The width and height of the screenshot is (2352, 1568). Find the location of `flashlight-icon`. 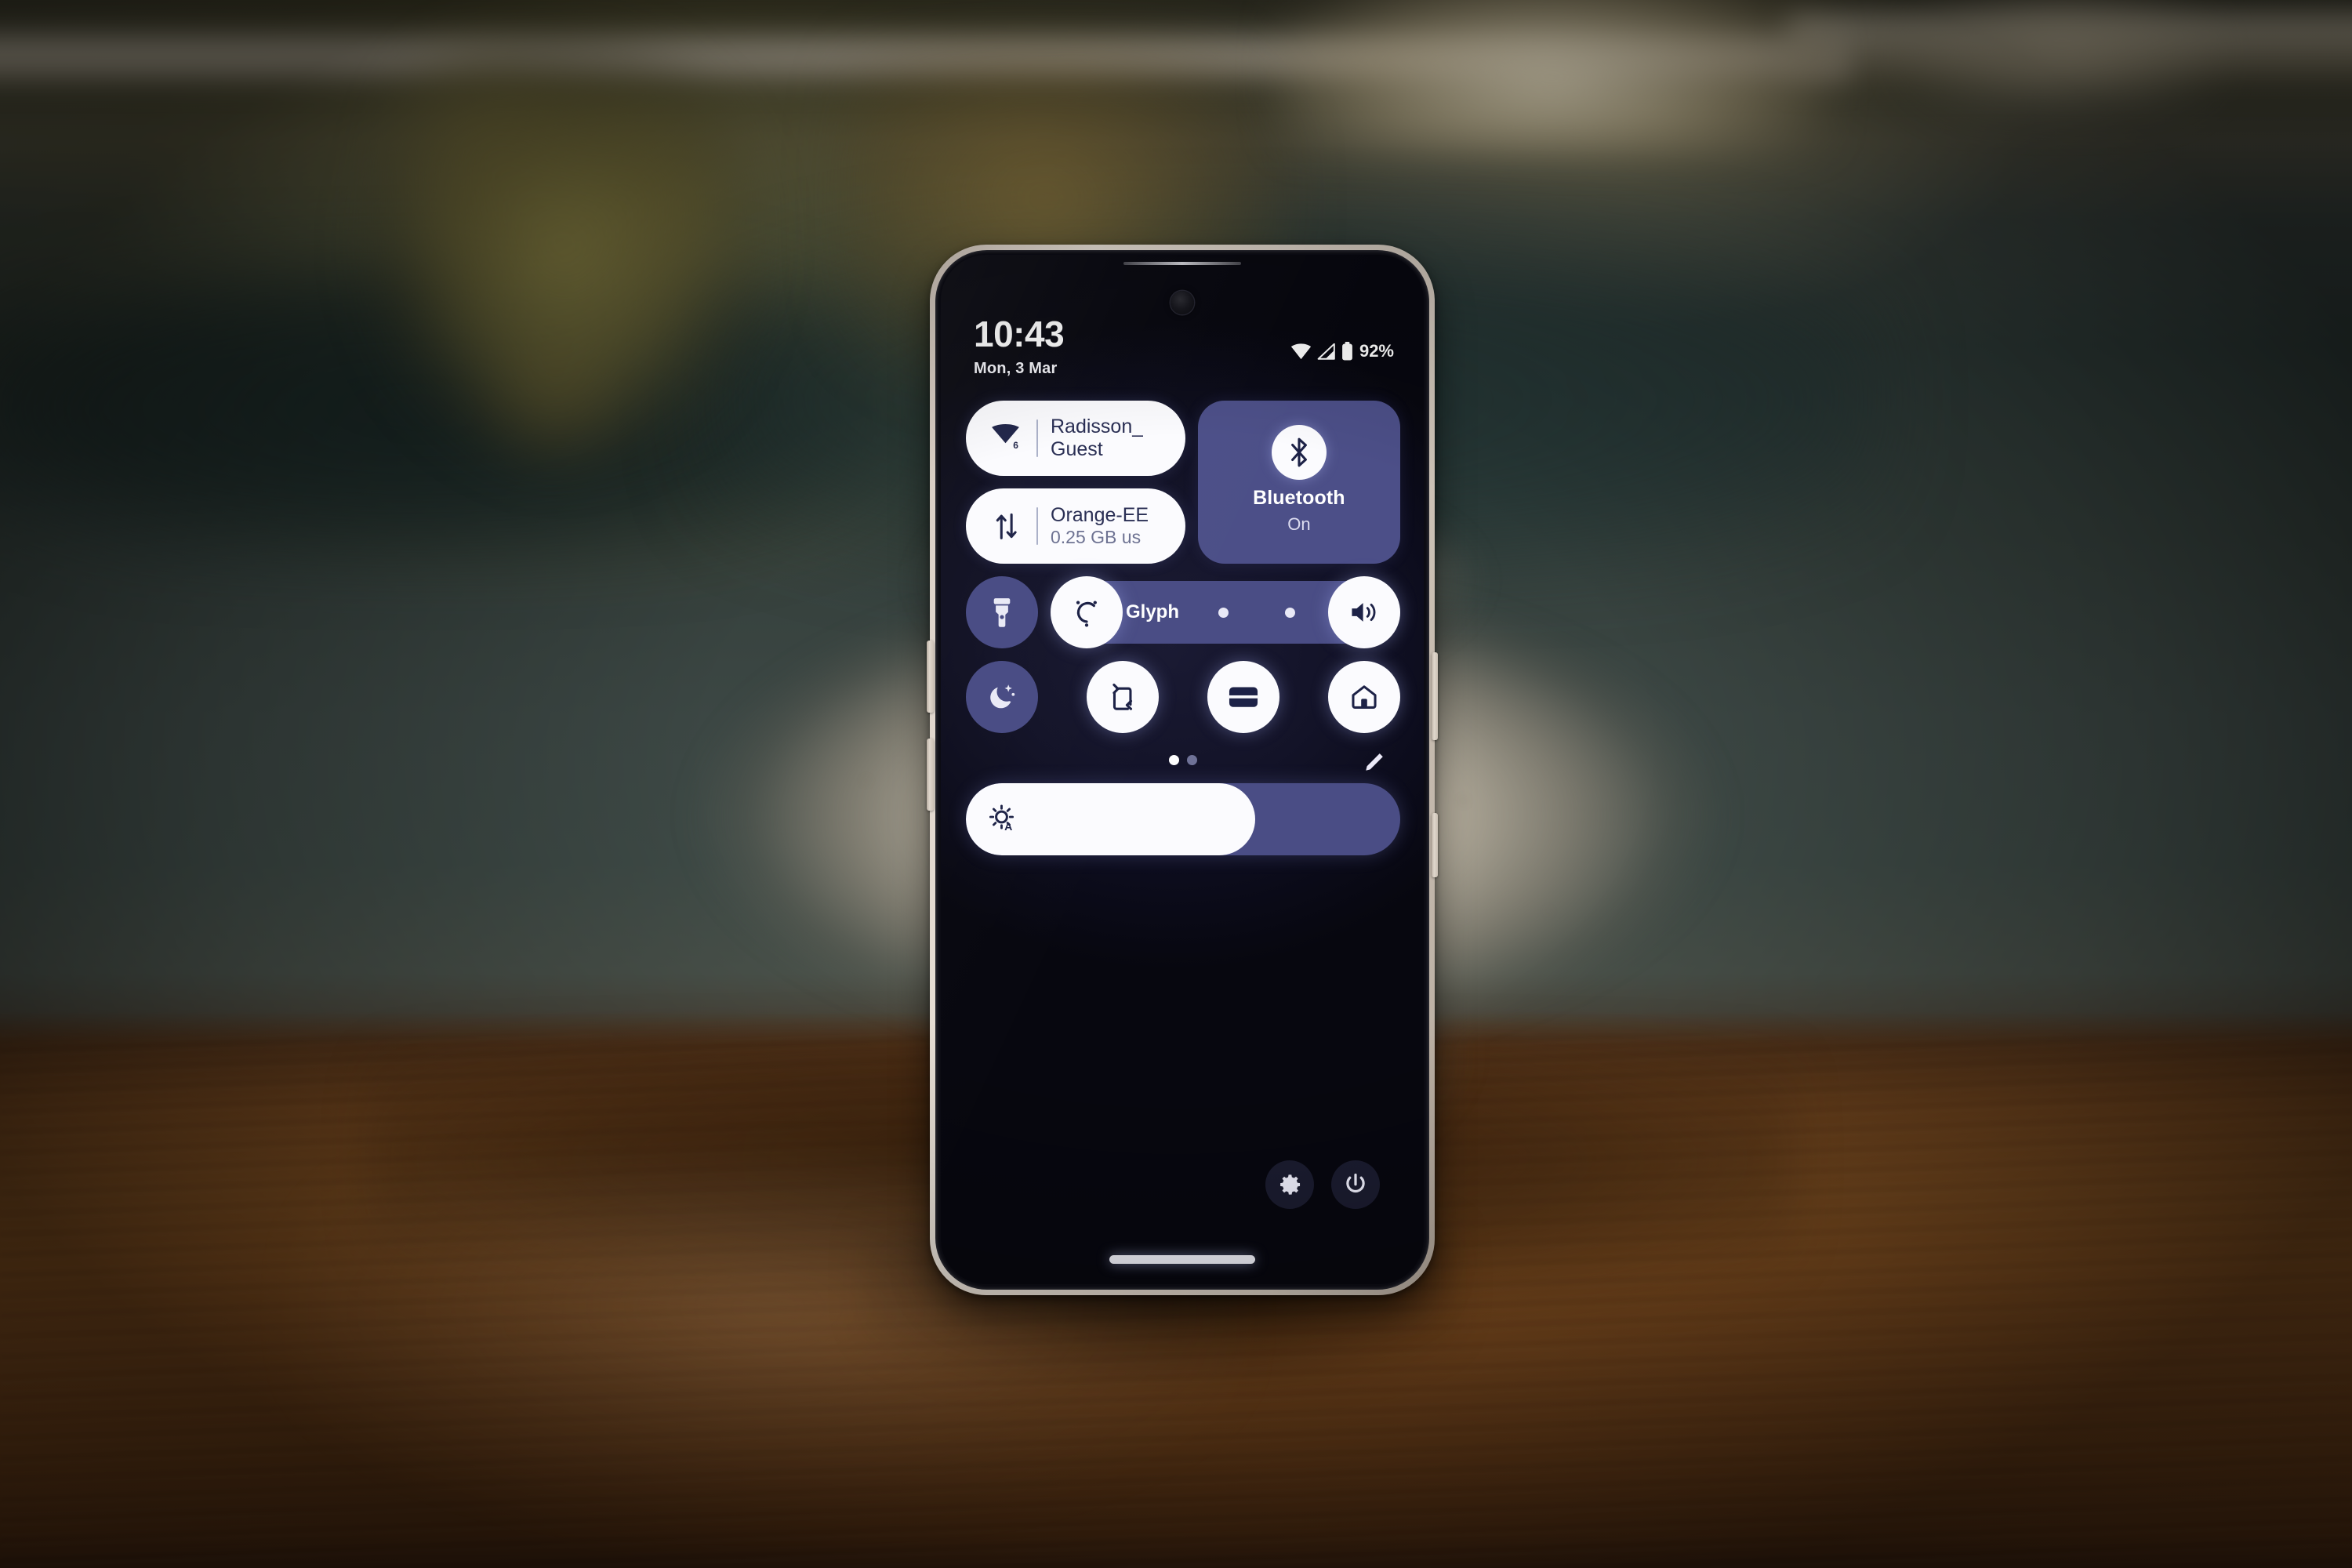

flashlight-icon is located at coordinates (1002, 612).